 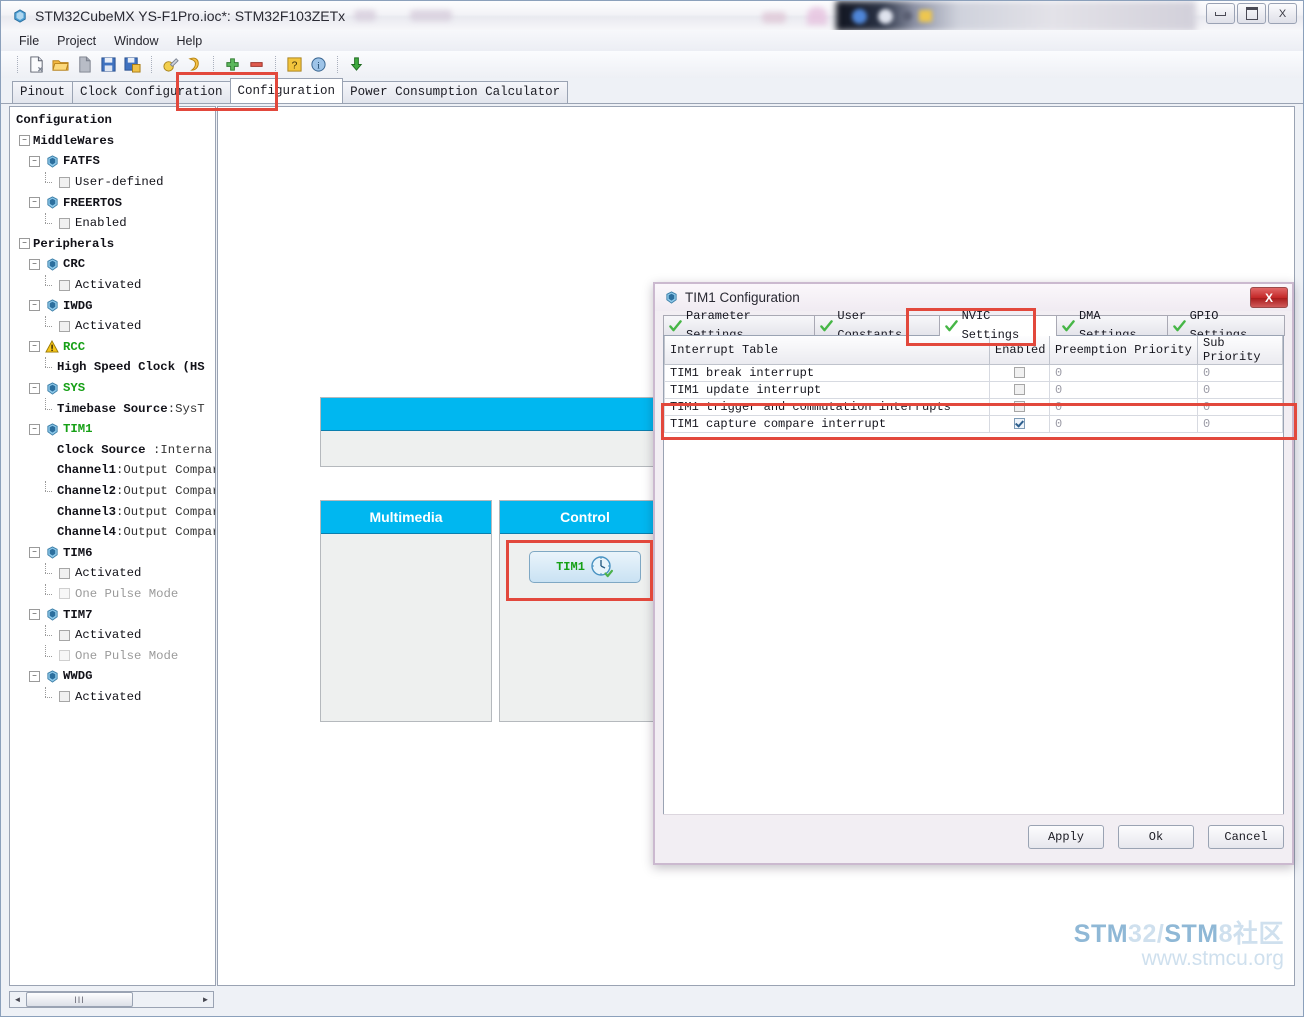 I want to click on tab-gpio-settings: GPIO Settings, so click(x=1225, y=325).